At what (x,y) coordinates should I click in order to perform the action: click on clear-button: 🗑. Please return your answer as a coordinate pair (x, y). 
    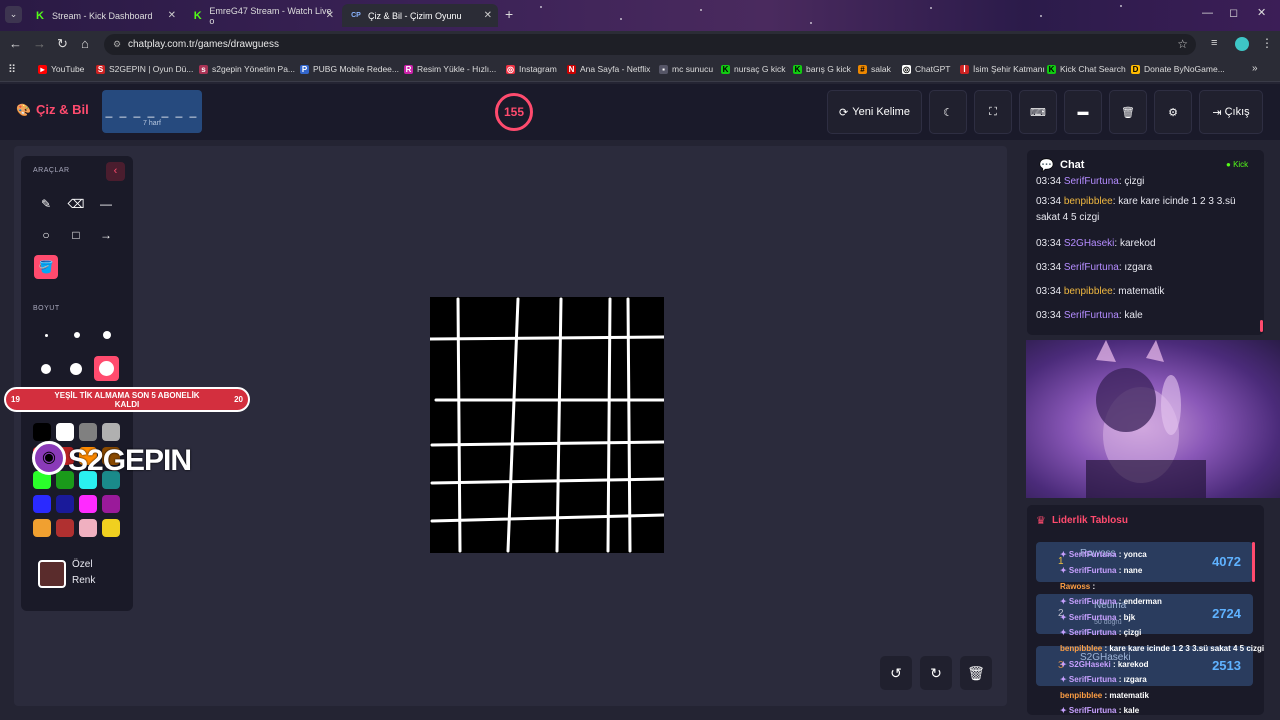
    Looking at the image, I should click on (1128, 112).